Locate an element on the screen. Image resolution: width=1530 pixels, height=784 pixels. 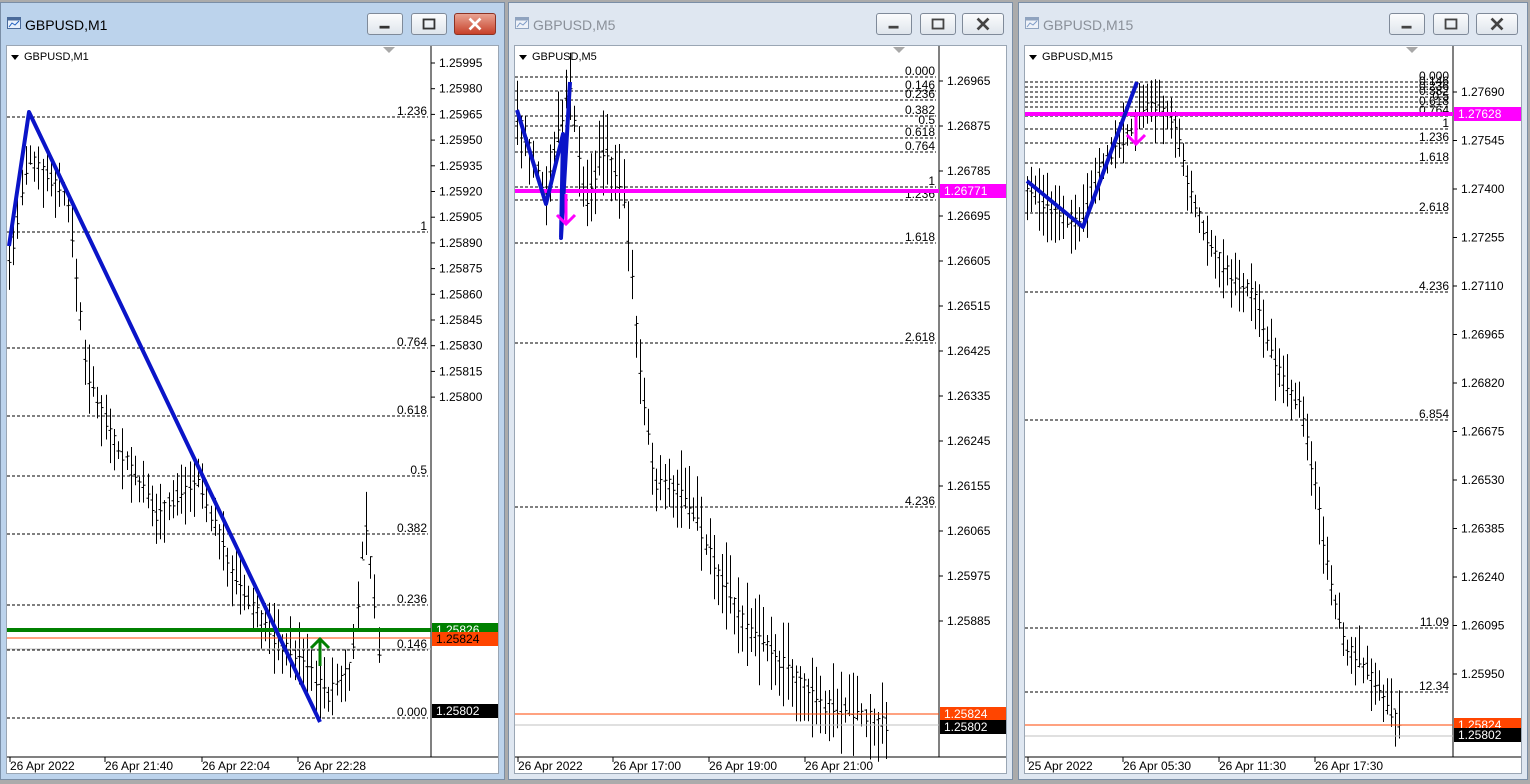
window-titlebar: GBPUSD,M15 is located at coordinates (1273, 24).